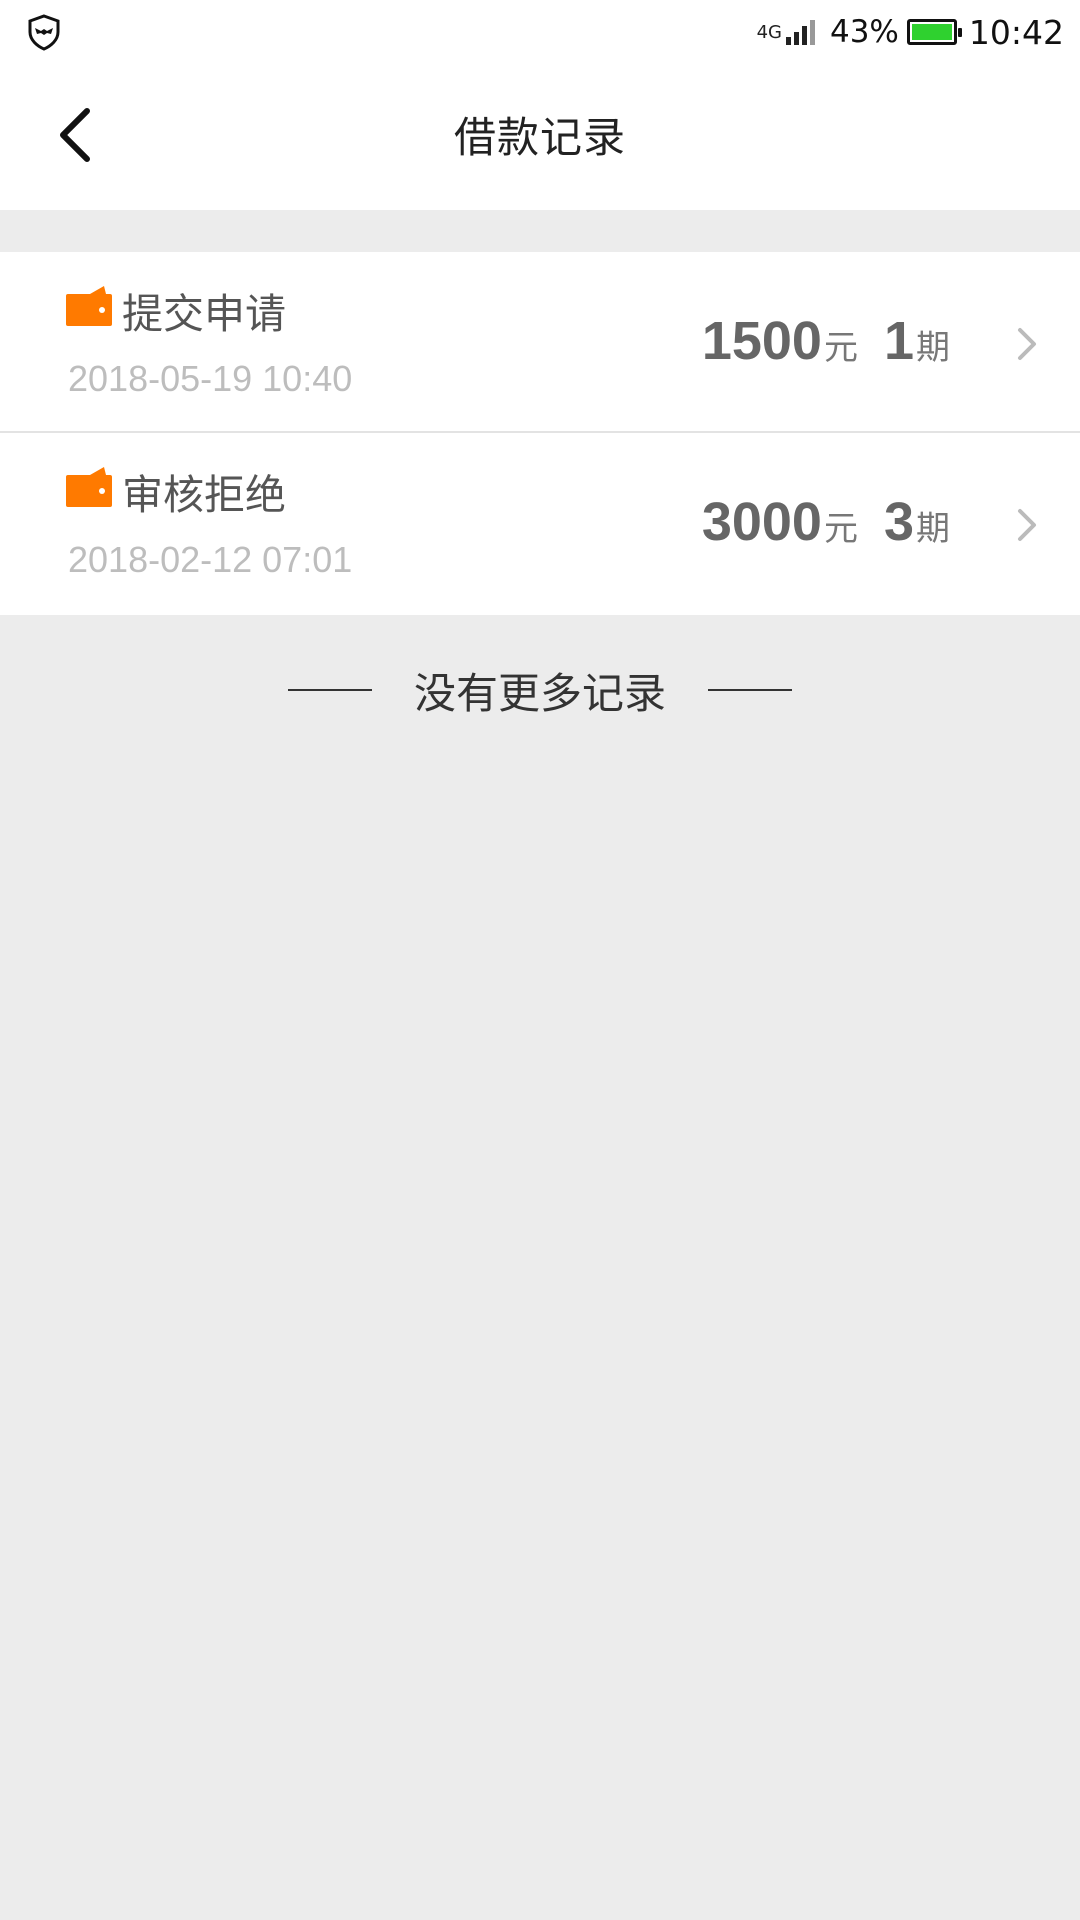  I want to click on shield-mask-icon, so click(44, 32).